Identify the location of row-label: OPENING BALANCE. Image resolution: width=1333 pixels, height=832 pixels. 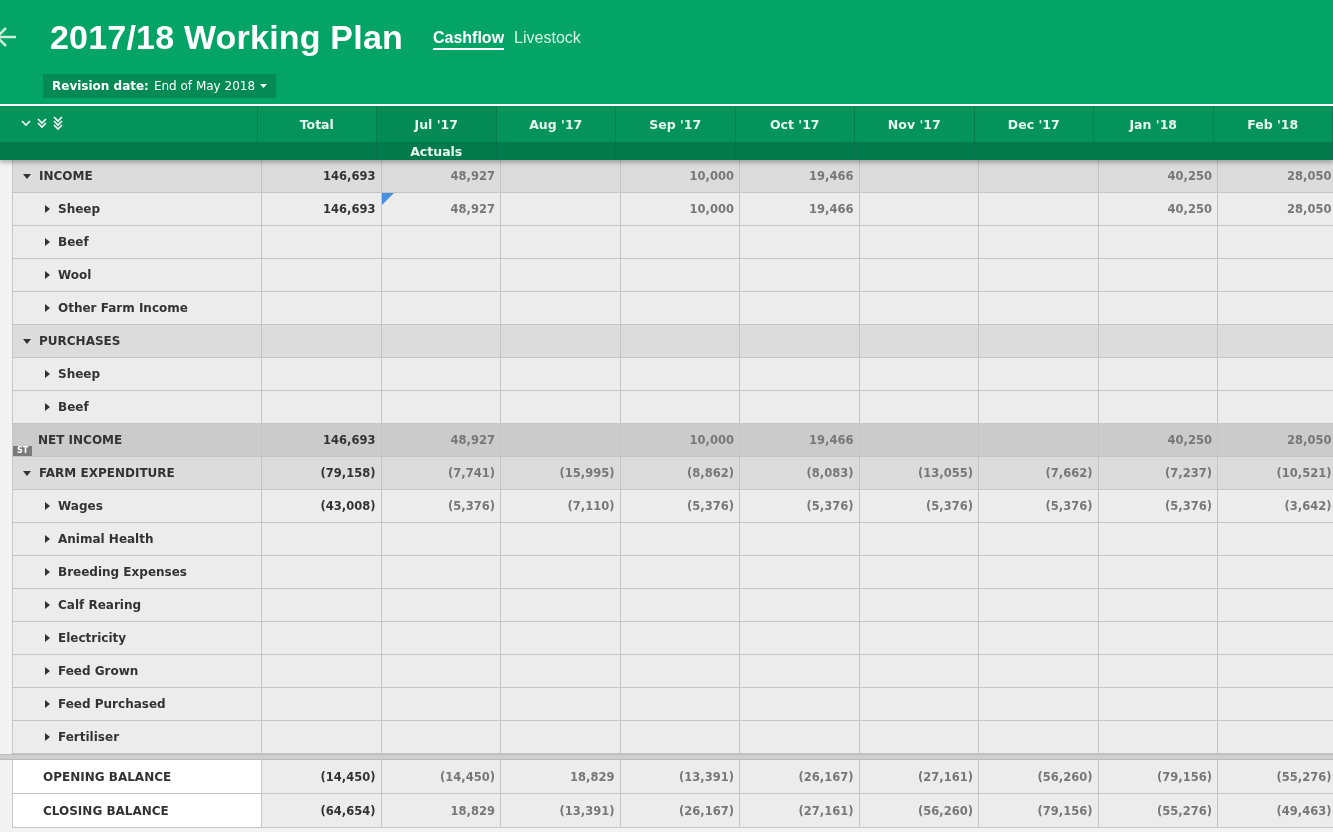
(137, 776).